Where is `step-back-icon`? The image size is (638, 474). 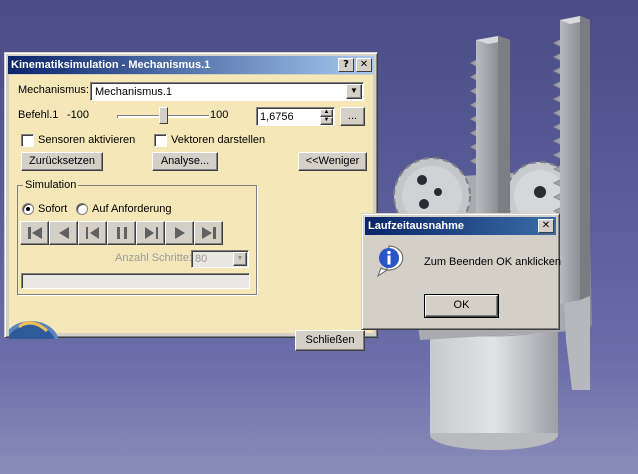 step-back-icon is located at coordinates (63, 233).